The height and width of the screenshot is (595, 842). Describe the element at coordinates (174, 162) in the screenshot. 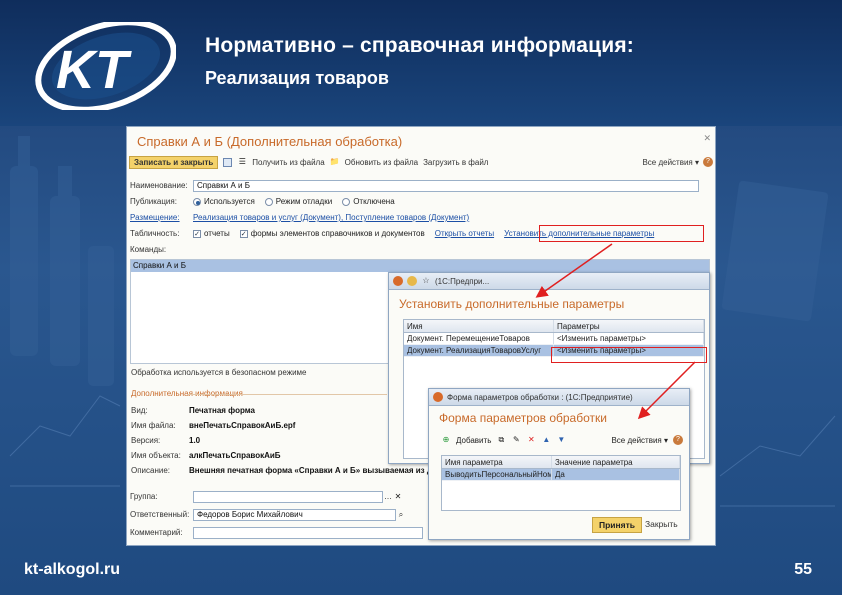

I see `save-close-button: Записать и закрыть` at that location.